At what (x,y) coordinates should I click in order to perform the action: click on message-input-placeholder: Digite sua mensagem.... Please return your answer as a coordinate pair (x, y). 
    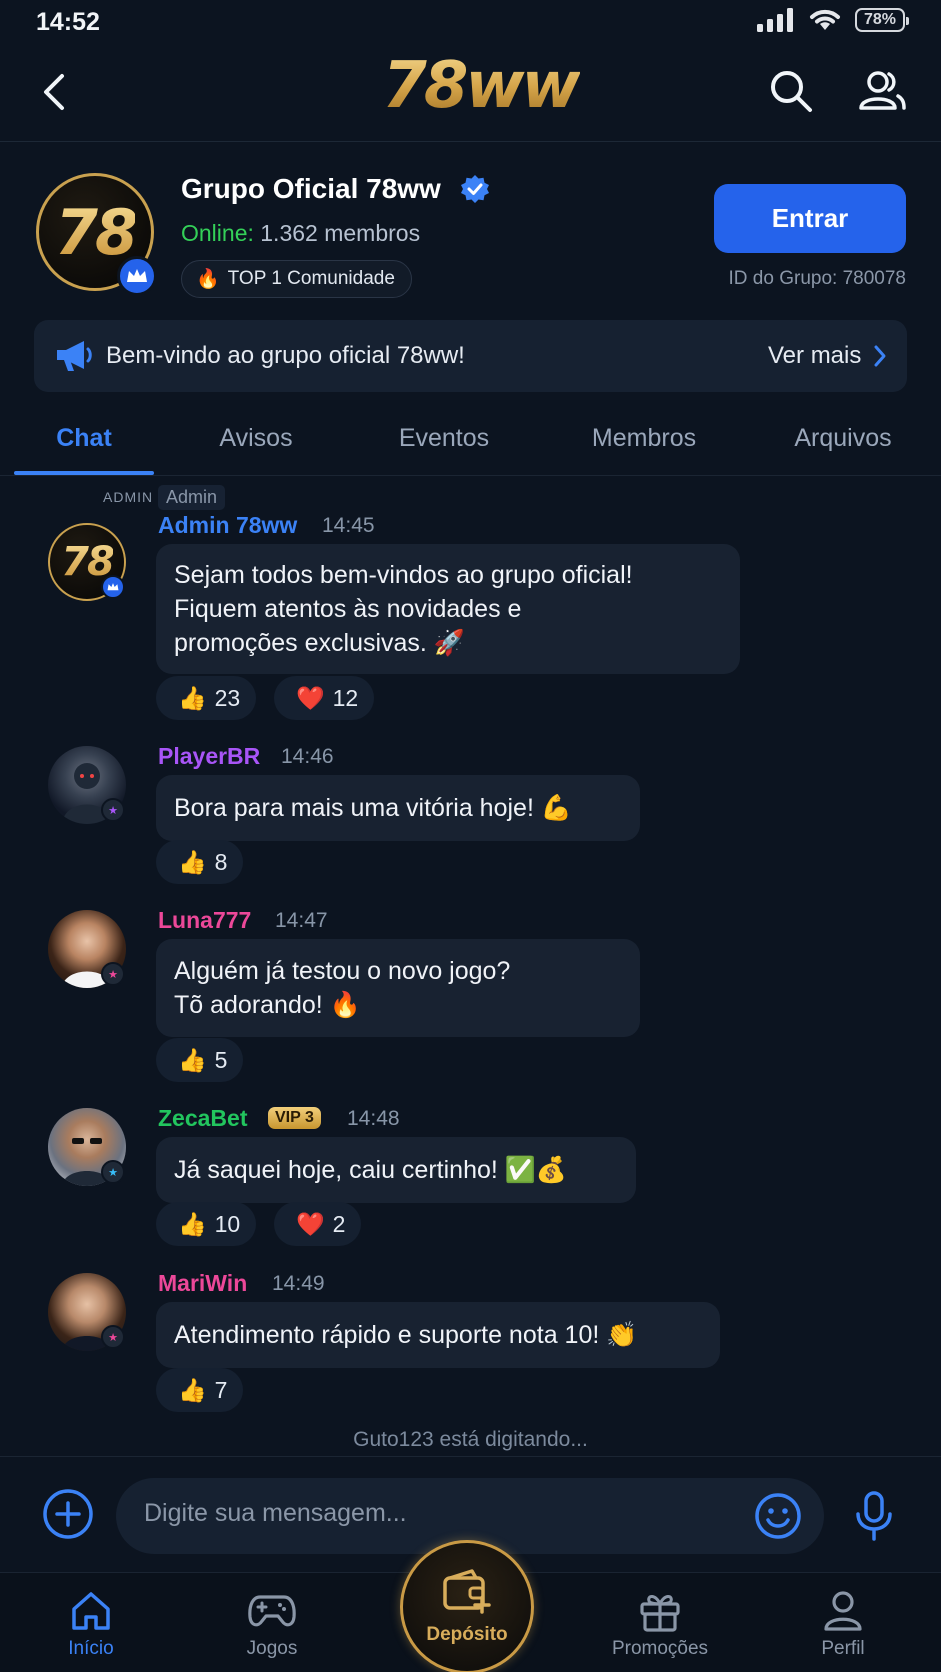
    Looking at the image, I should click on (275, 1513).